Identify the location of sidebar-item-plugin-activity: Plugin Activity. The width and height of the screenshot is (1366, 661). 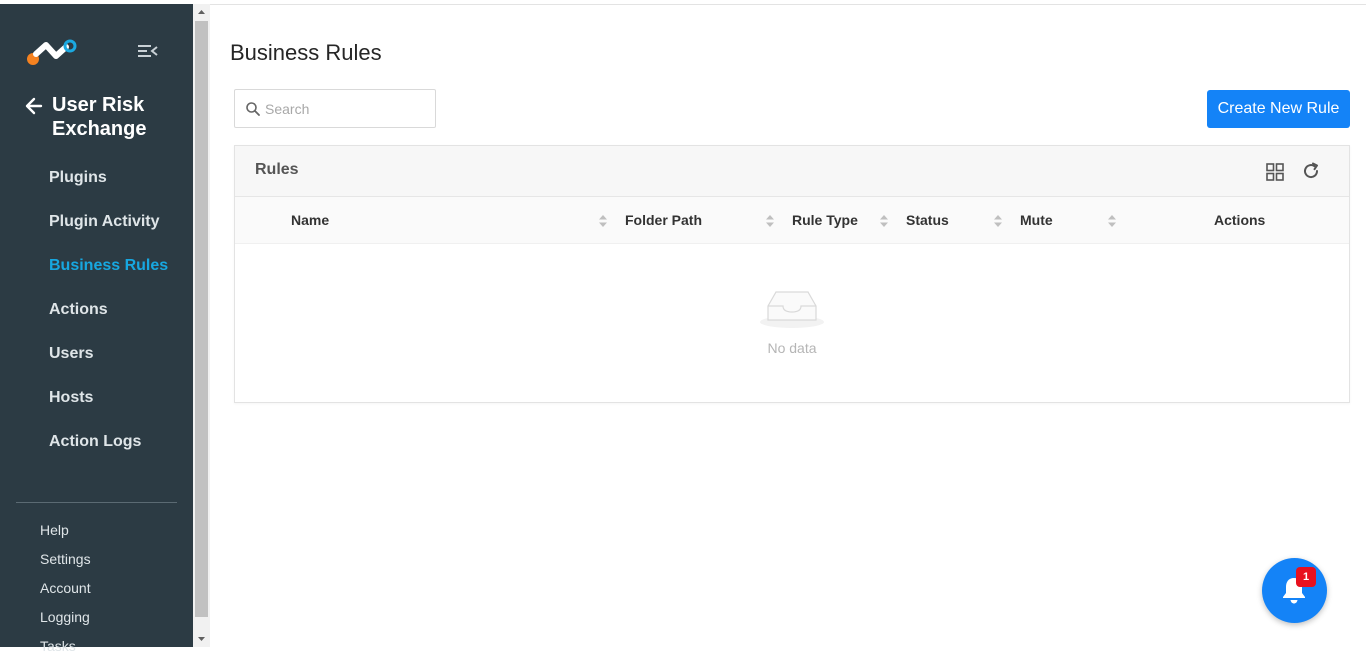
(96, 226).